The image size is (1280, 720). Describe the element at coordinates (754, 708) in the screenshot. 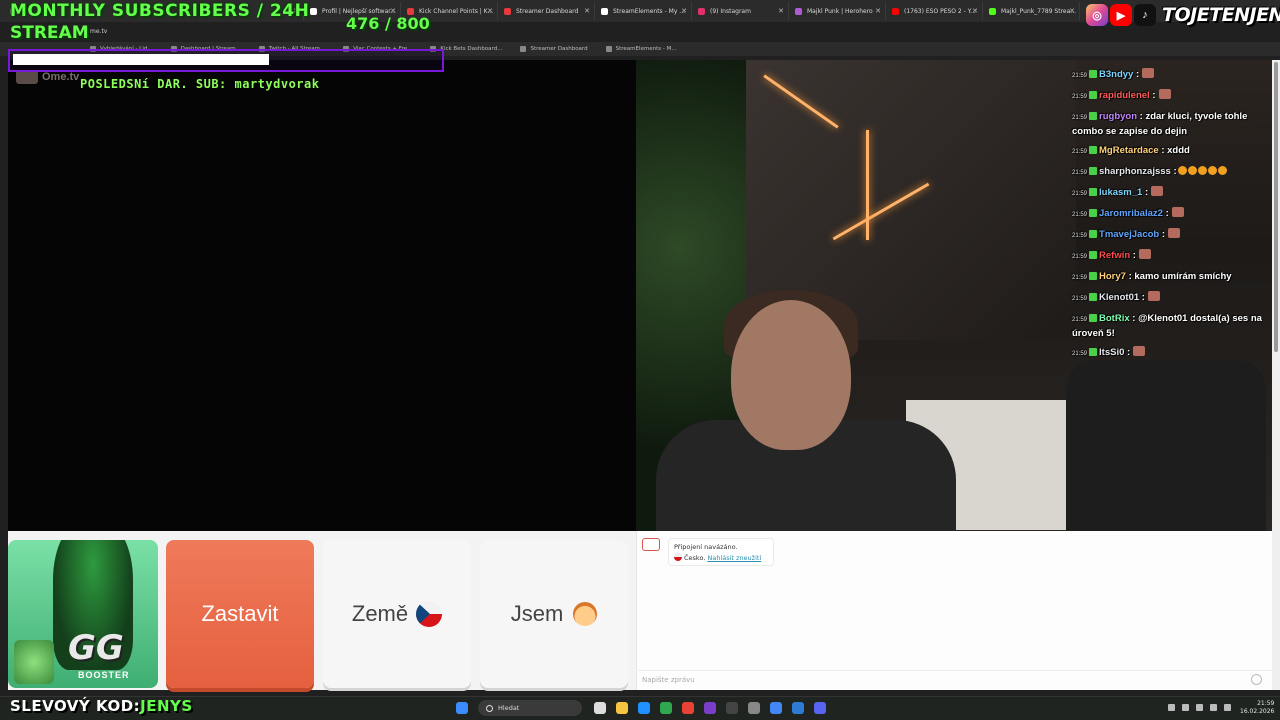

I see `obs-icon` at that location.